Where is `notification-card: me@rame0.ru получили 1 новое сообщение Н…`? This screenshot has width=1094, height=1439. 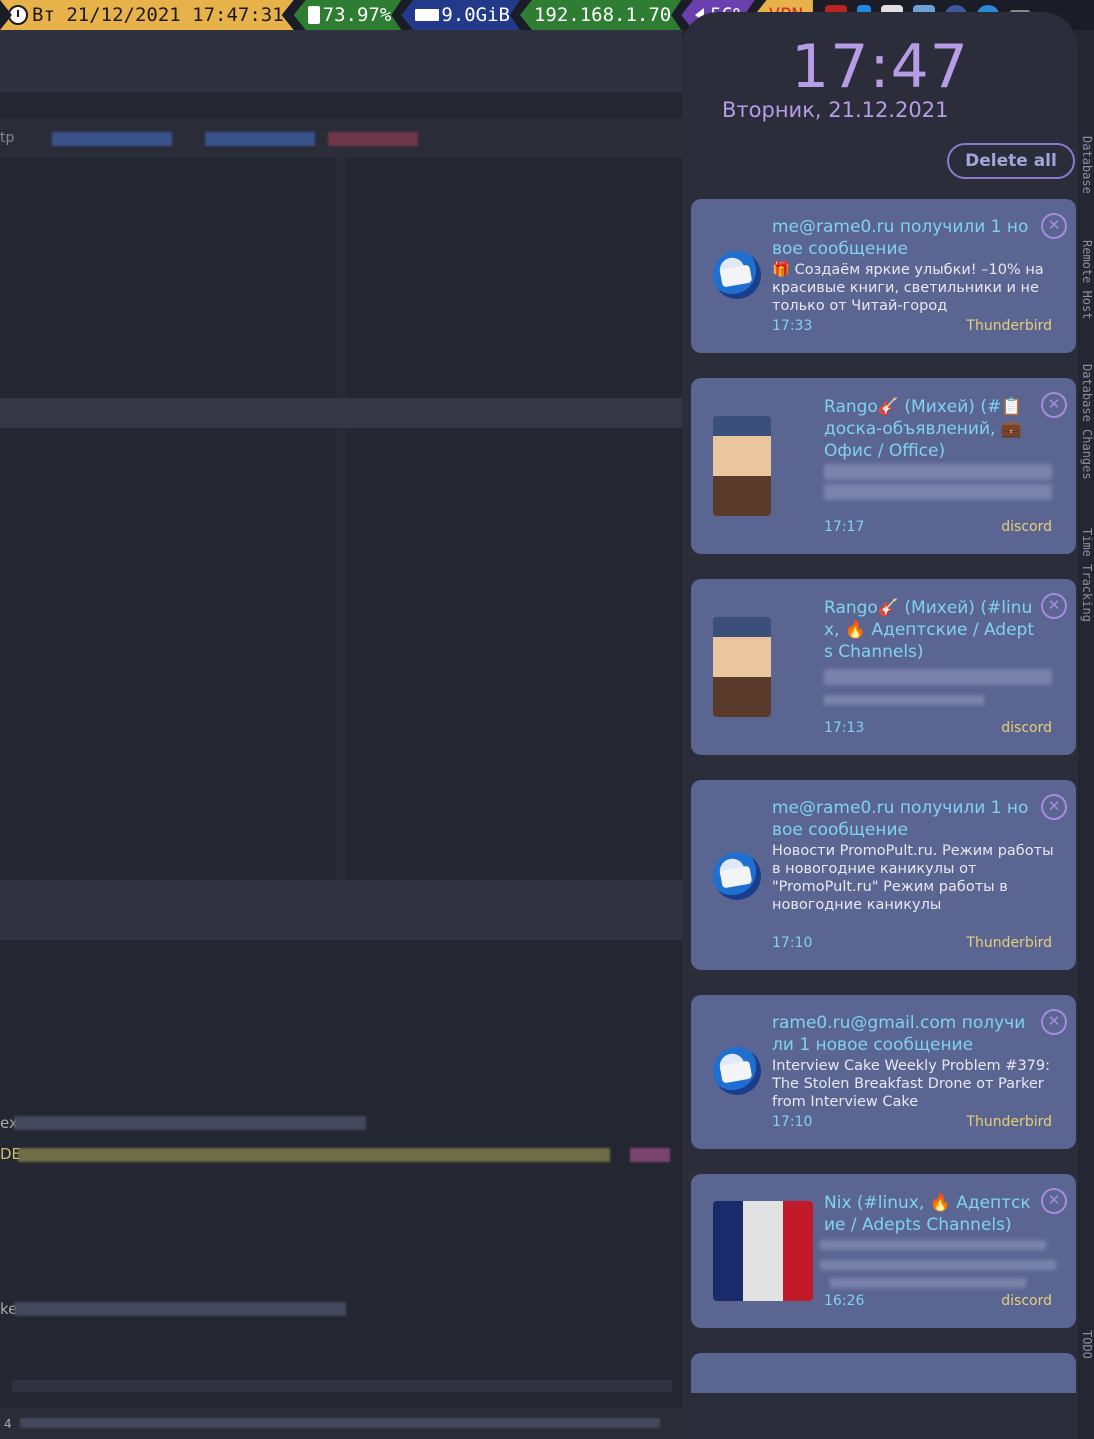
notification-card: me@rame0.ru получили 1 новое сообщение Н… is located at coordinates (883, 875).